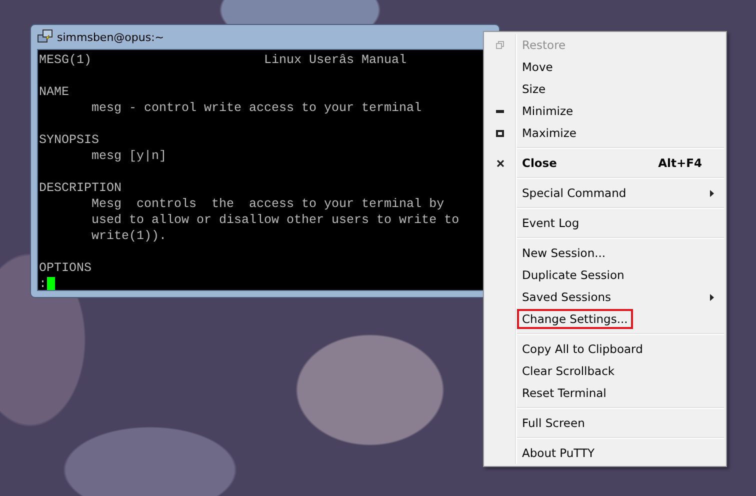 This screenshot has width=756, height=496. Describe the element at coordinates (500, 111) in the screenshot. I see `minimize-icon` at that location.